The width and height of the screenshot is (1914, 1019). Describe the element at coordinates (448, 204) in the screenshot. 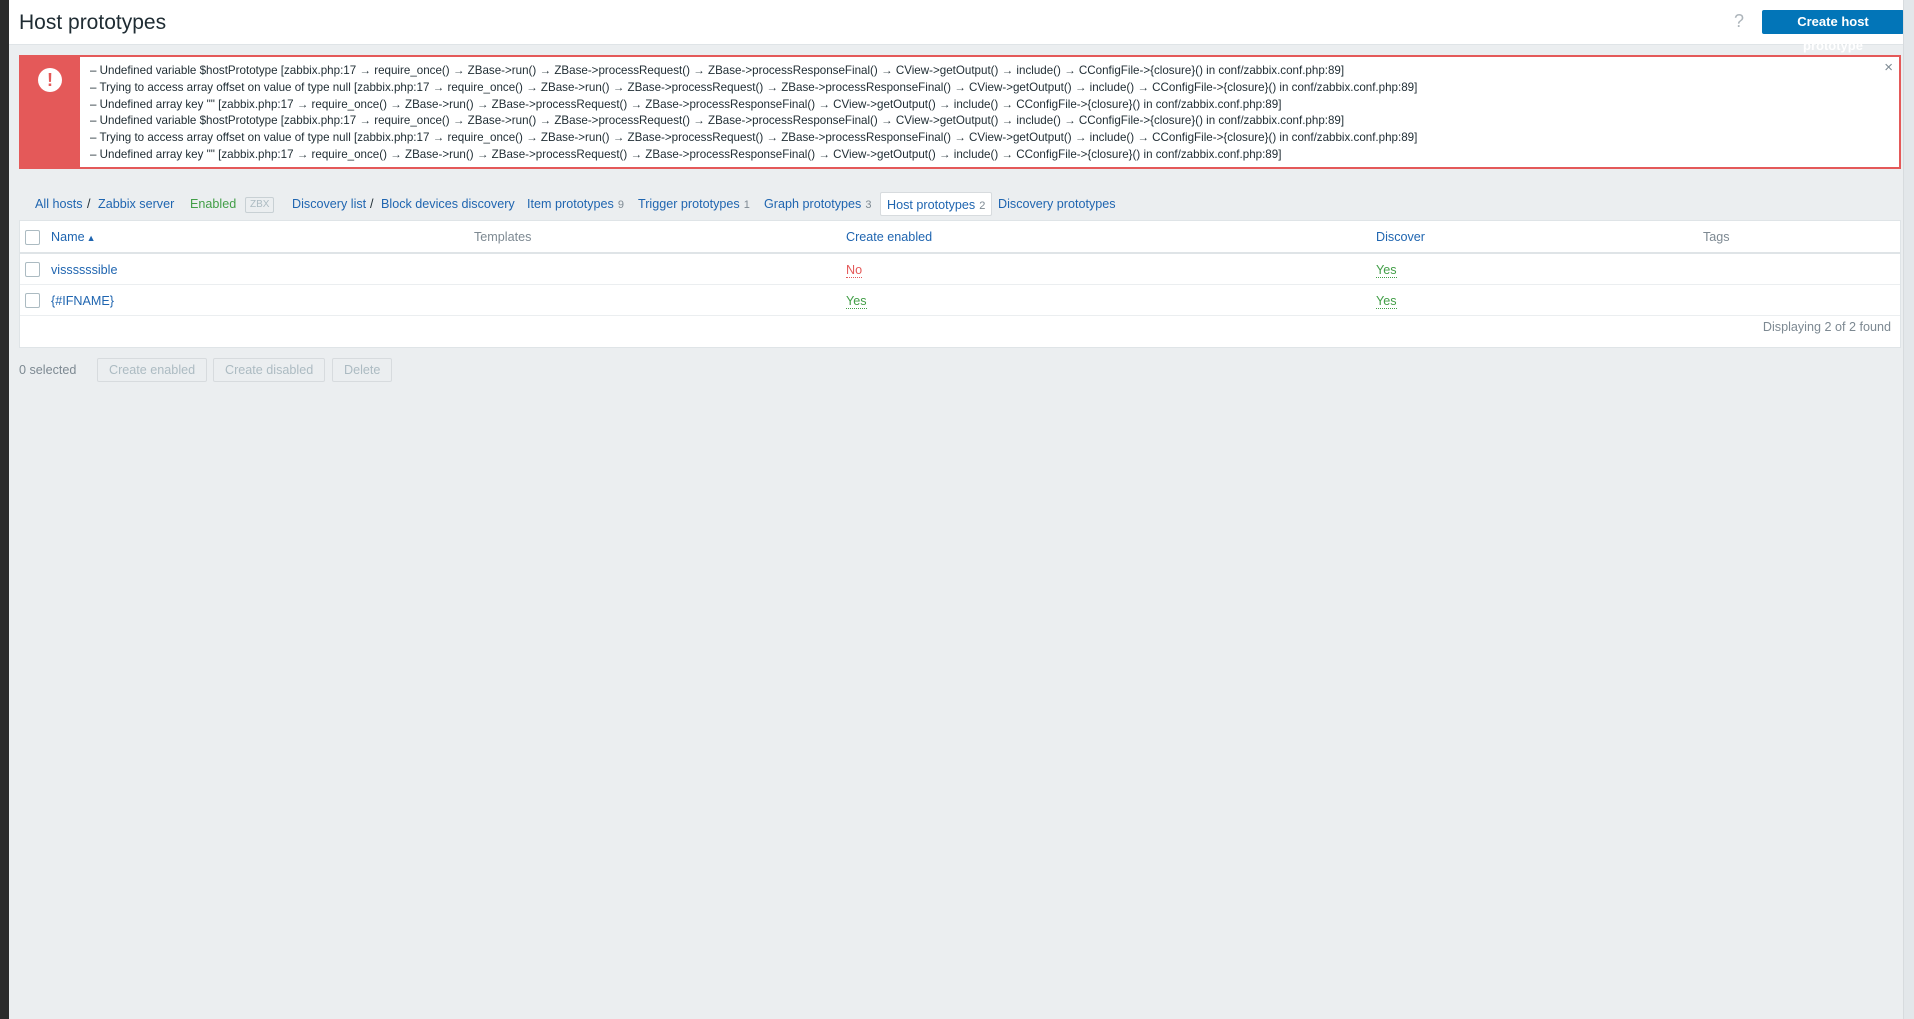

I see `breadcrumb-discovery-rule: Block devices discovery` at that location.